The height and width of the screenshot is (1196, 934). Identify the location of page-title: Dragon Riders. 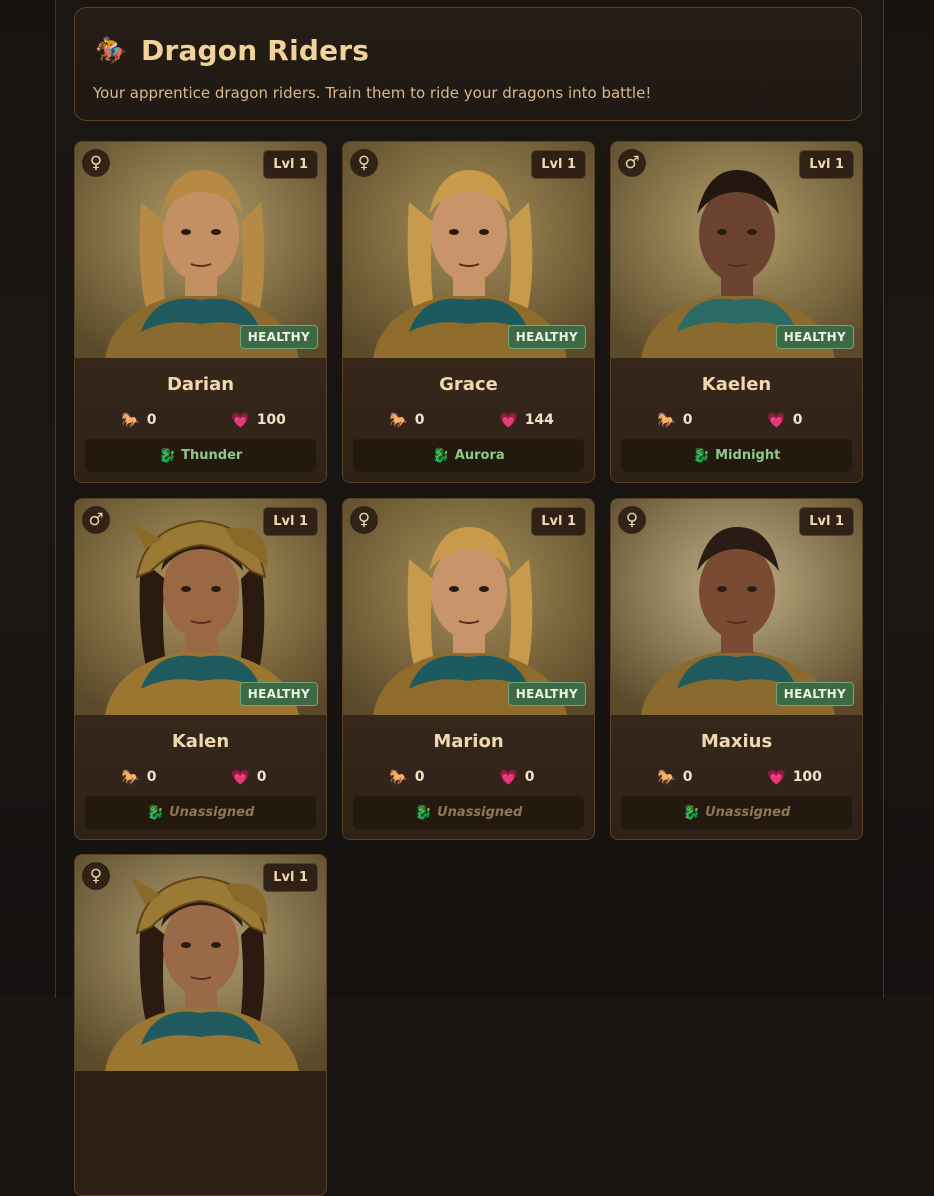
(255, 50).